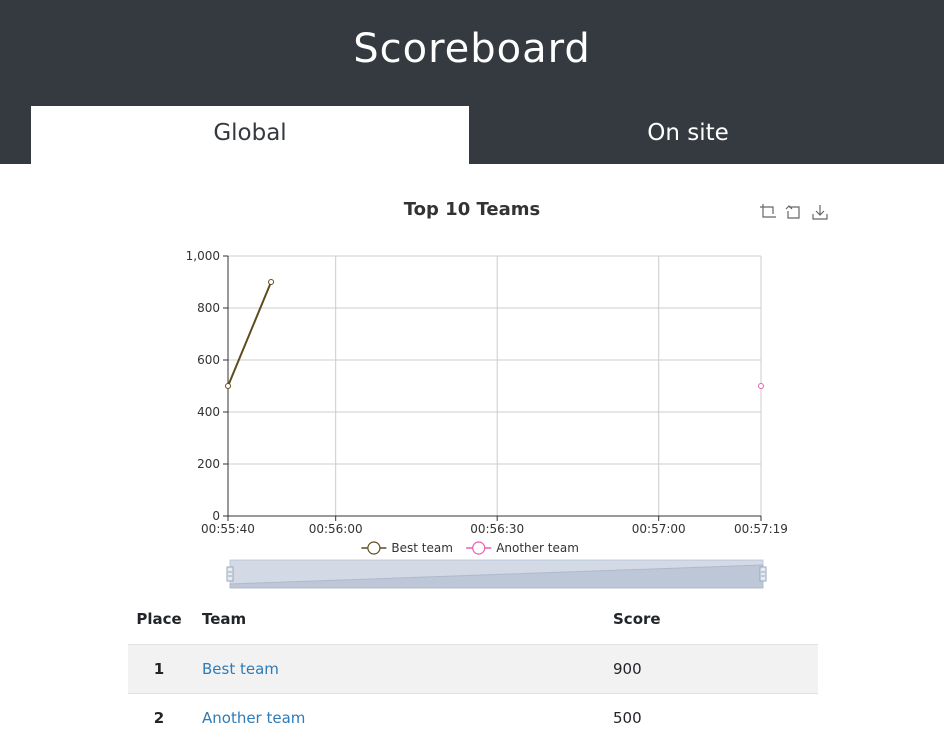 This screenshot has height=749, width=944. I want to click on place-cell: 1, so click(159, 668).